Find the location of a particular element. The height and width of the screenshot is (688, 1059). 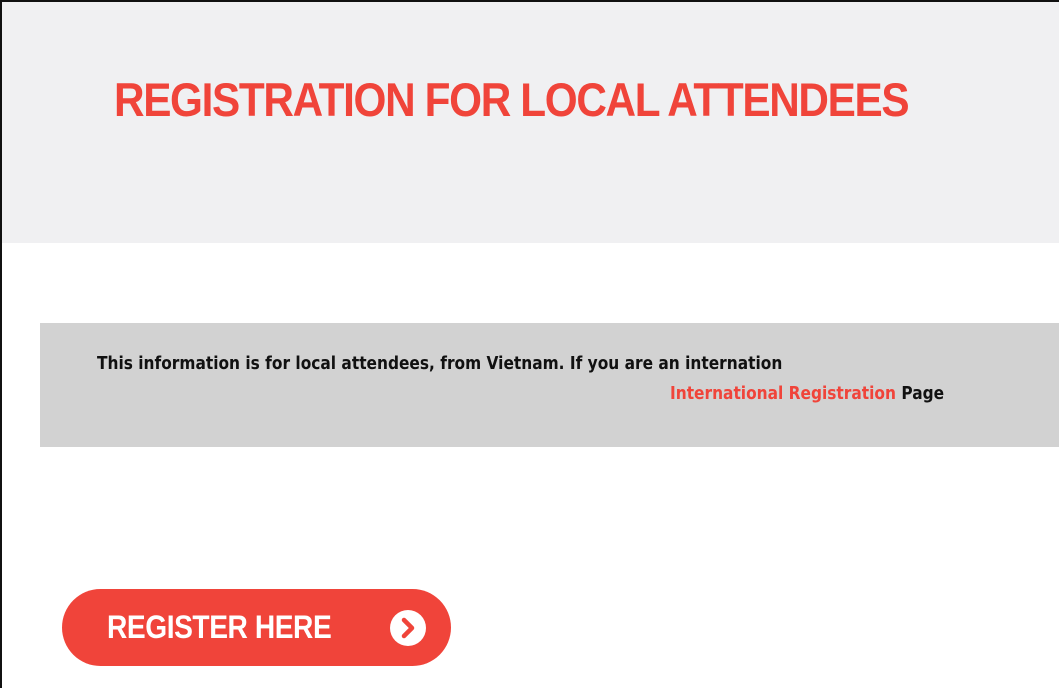

register-button-label: REGISTER HERE is located at coordinates (219, 627).